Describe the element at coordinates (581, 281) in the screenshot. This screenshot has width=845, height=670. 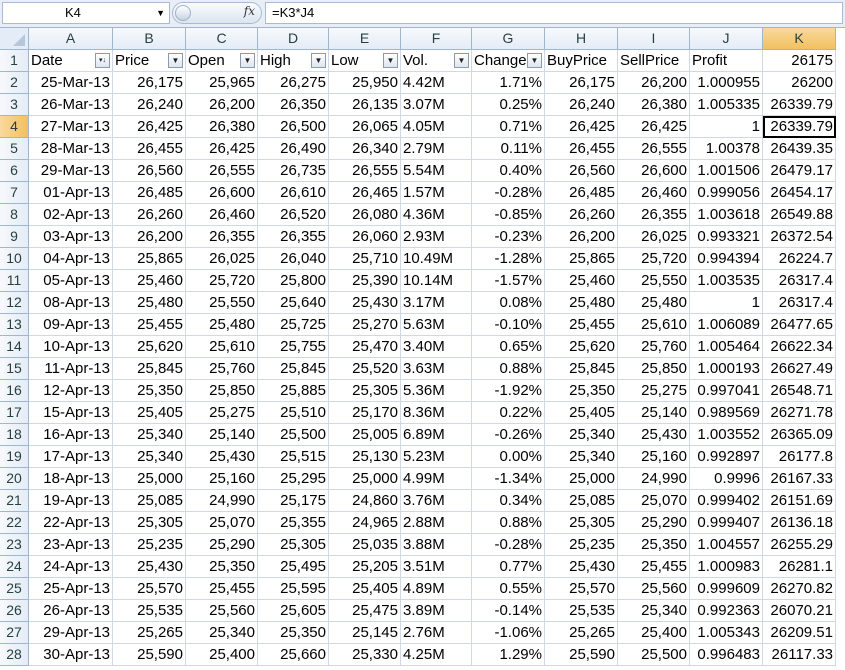
I see `cell-H: 25,460` at that location.